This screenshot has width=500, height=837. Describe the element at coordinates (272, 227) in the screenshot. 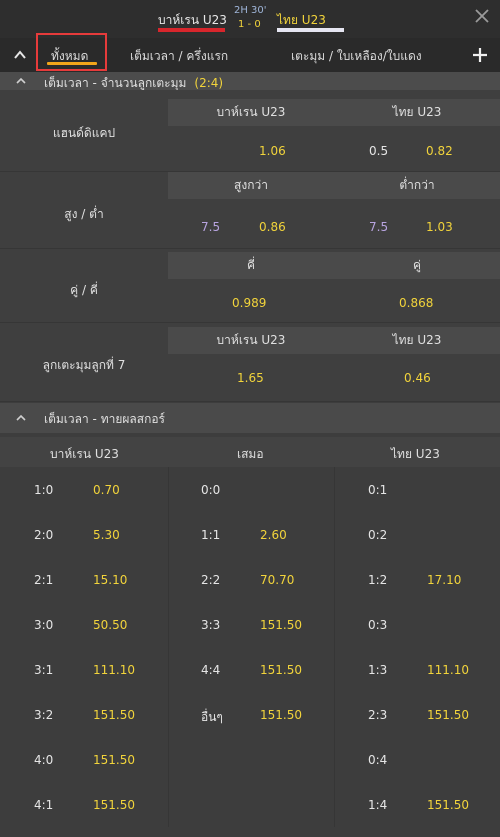

I see `odds-over: 0.86` at that location.